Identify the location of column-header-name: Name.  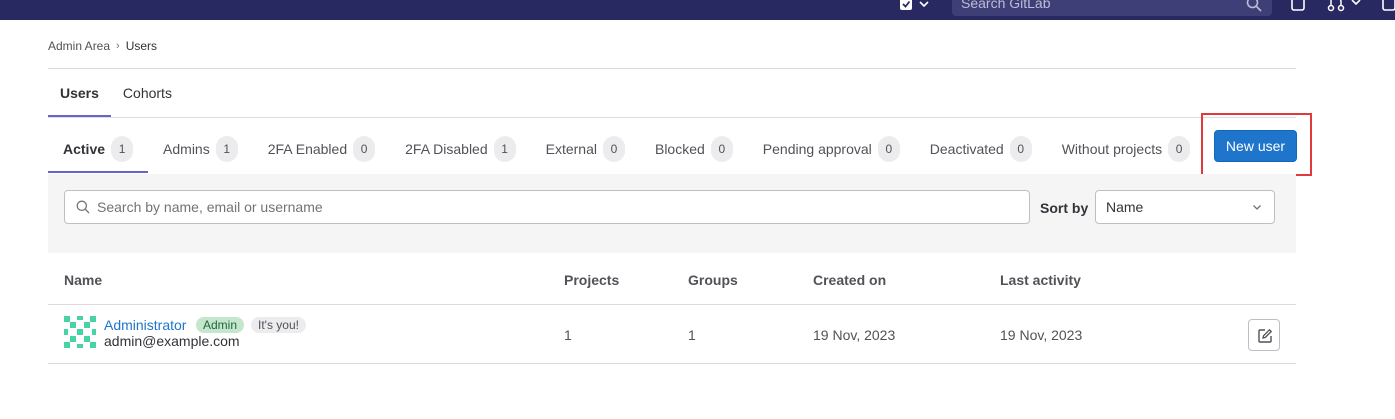
(83, 280).